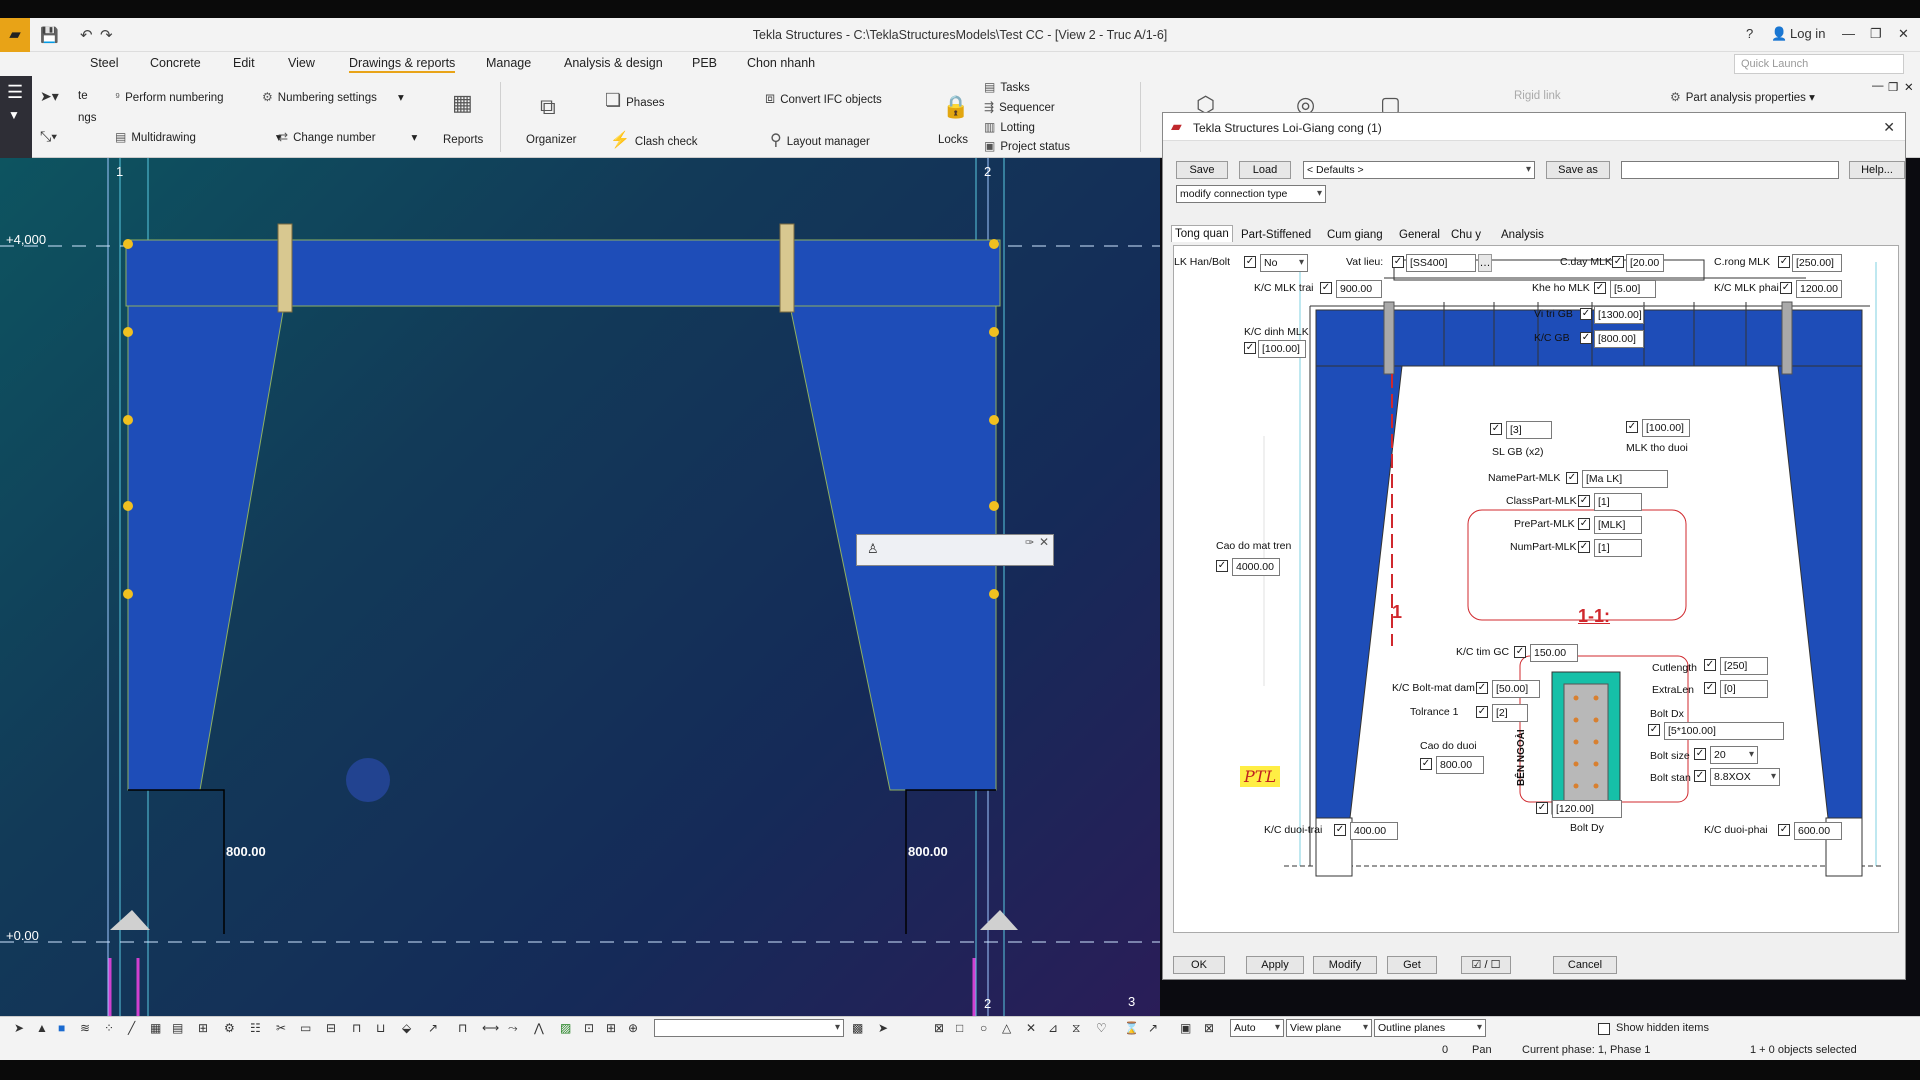 The image size is (1920, 1080). I want to click on snap-midpoints-icon: ⟷, so click(490, 1028).